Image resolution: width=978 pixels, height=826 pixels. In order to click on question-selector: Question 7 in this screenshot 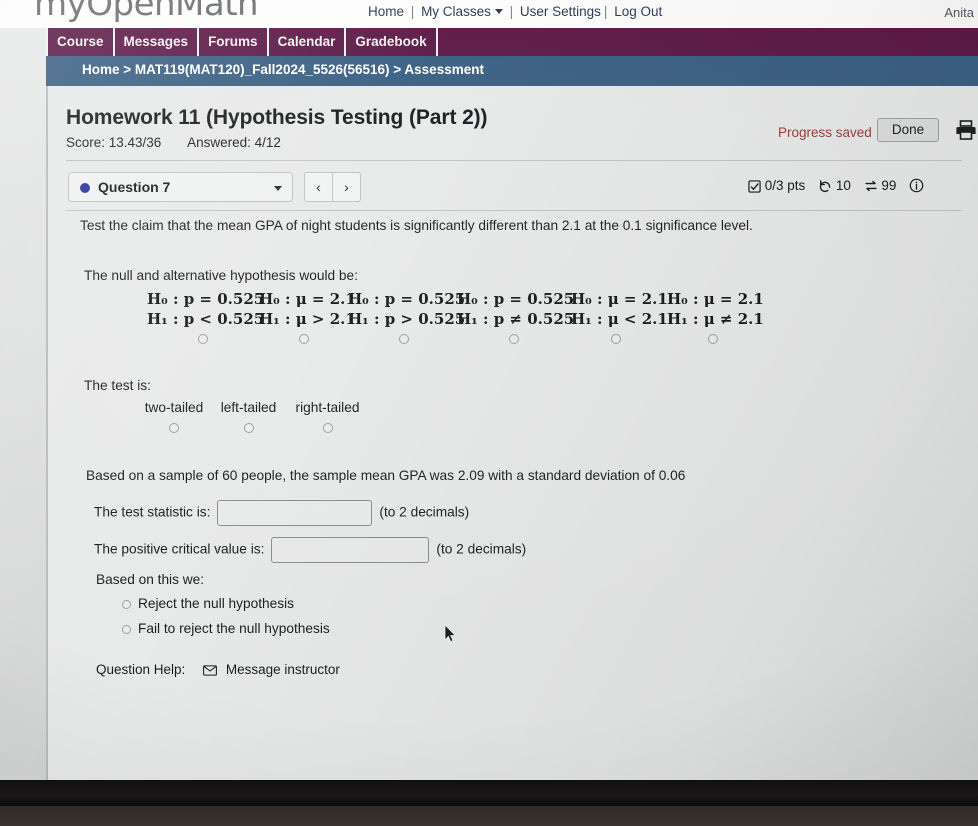, I will do `click(180, 187)`.